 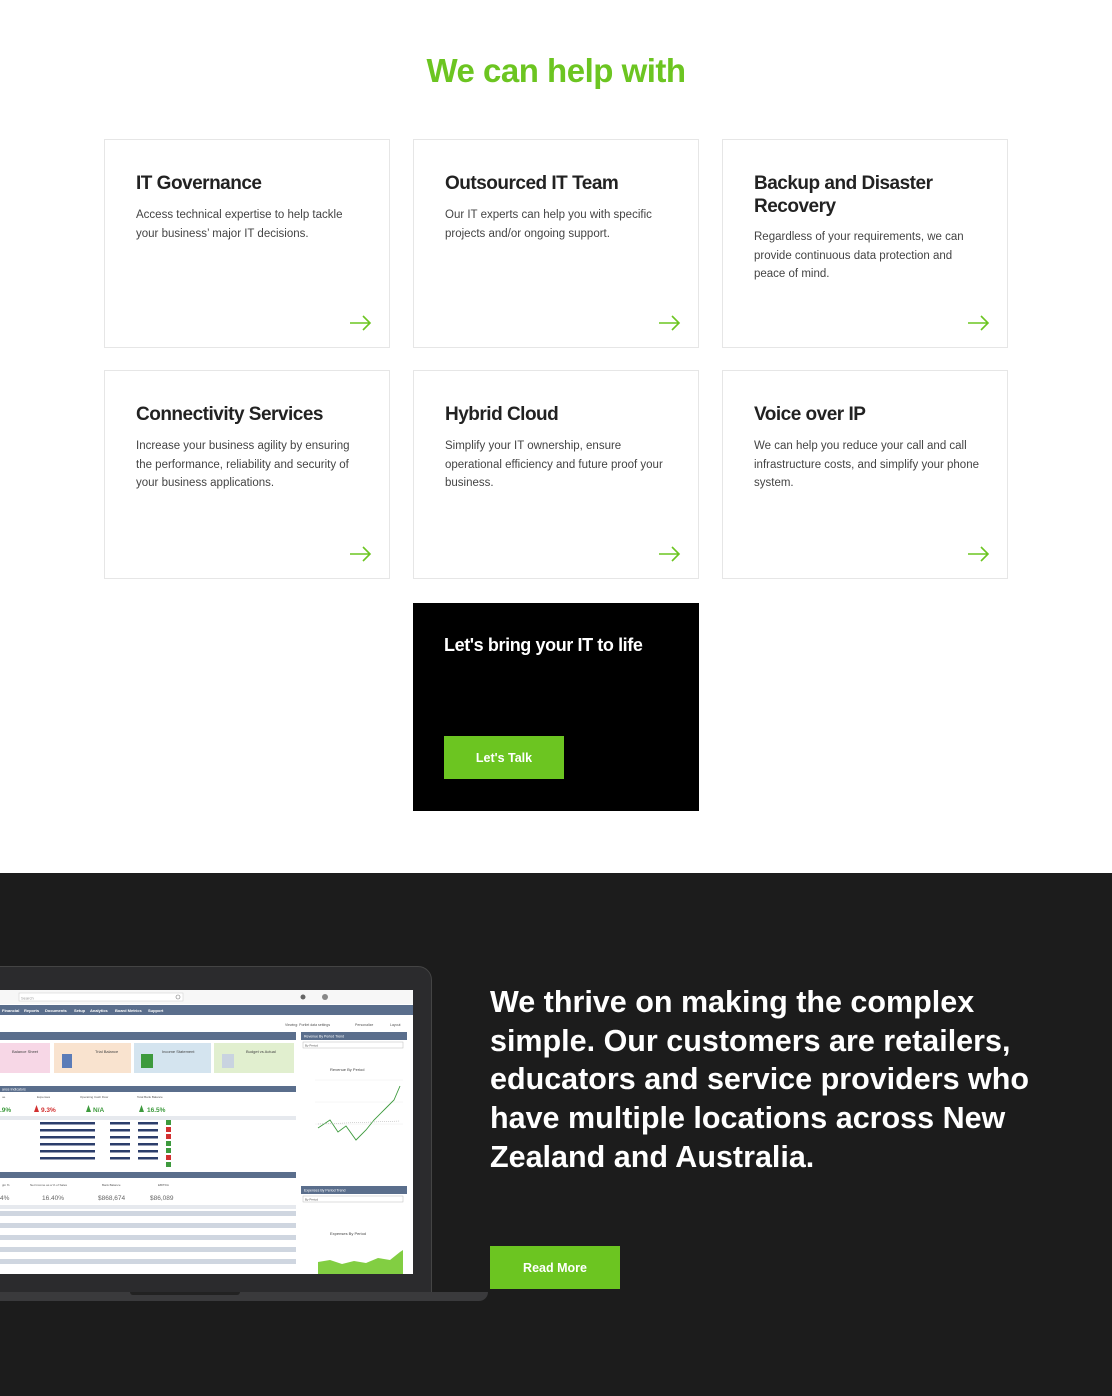 I want to click on kpi-label: gin %, so click(x=6, y=1185).